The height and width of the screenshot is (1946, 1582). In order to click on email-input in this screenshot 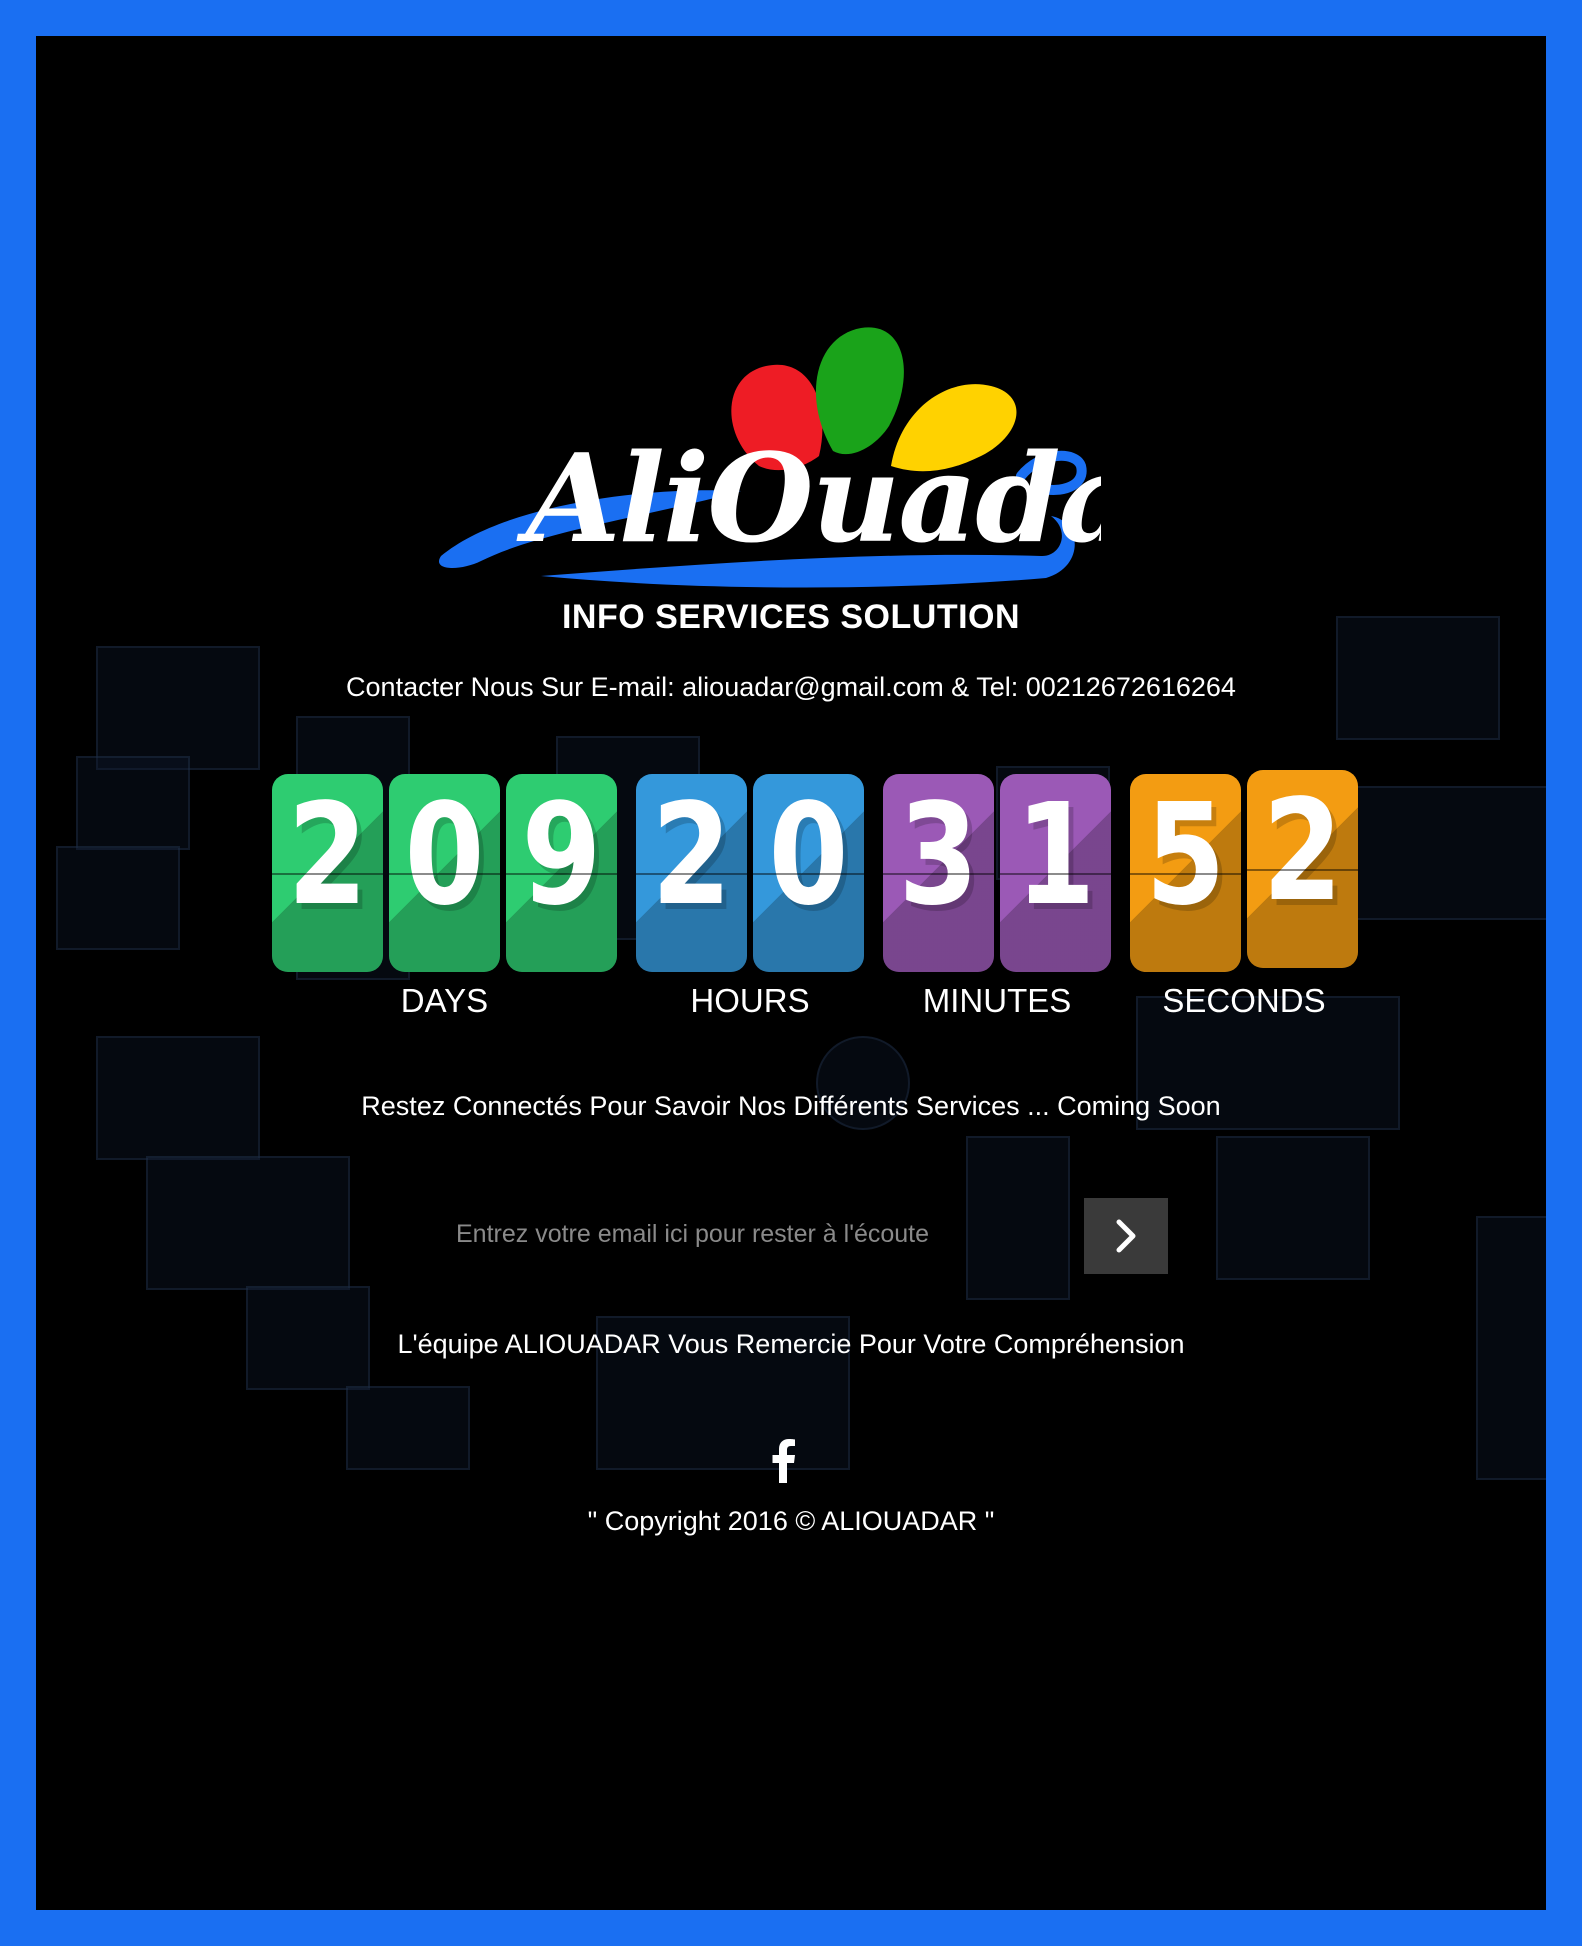, I will do `click(756, 1234)`.